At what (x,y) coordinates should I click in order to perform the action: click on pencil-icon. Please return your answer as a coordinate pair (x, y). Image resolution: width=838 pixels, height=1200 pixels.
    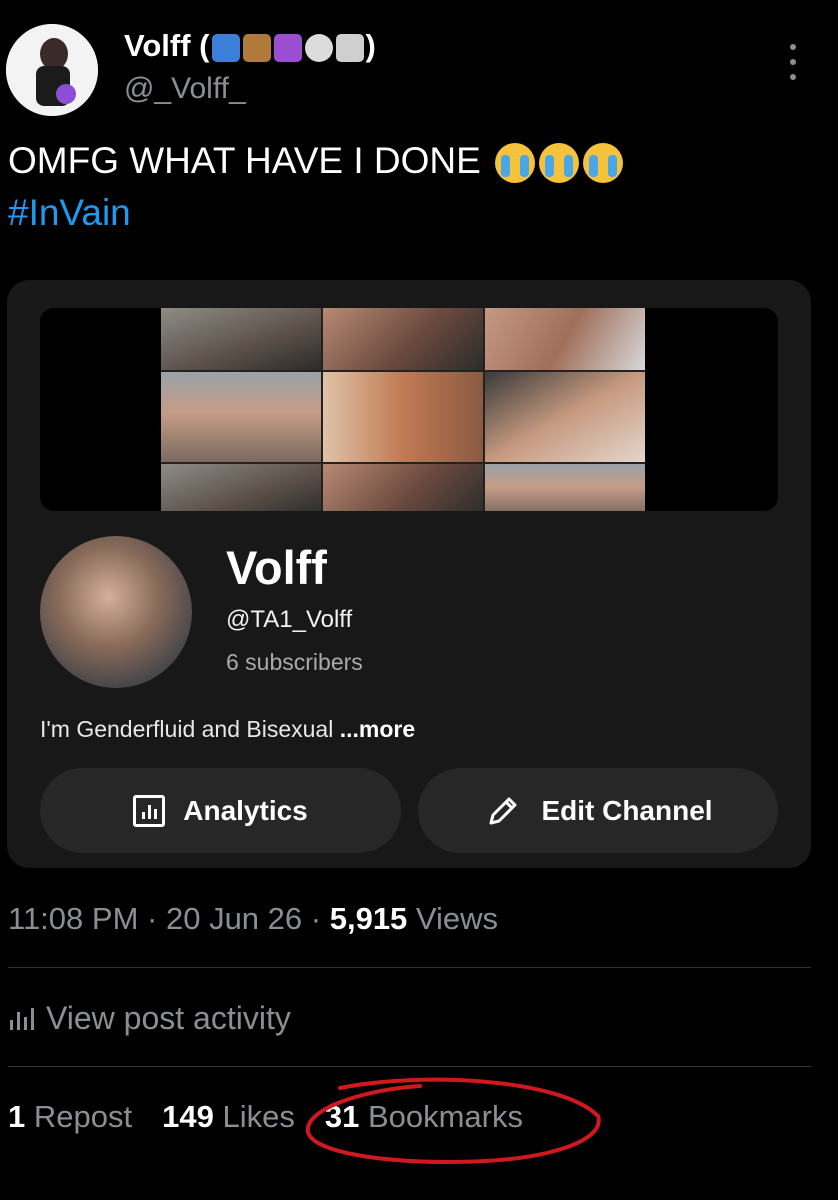
    Looking at the image, I should click on (503, 810).